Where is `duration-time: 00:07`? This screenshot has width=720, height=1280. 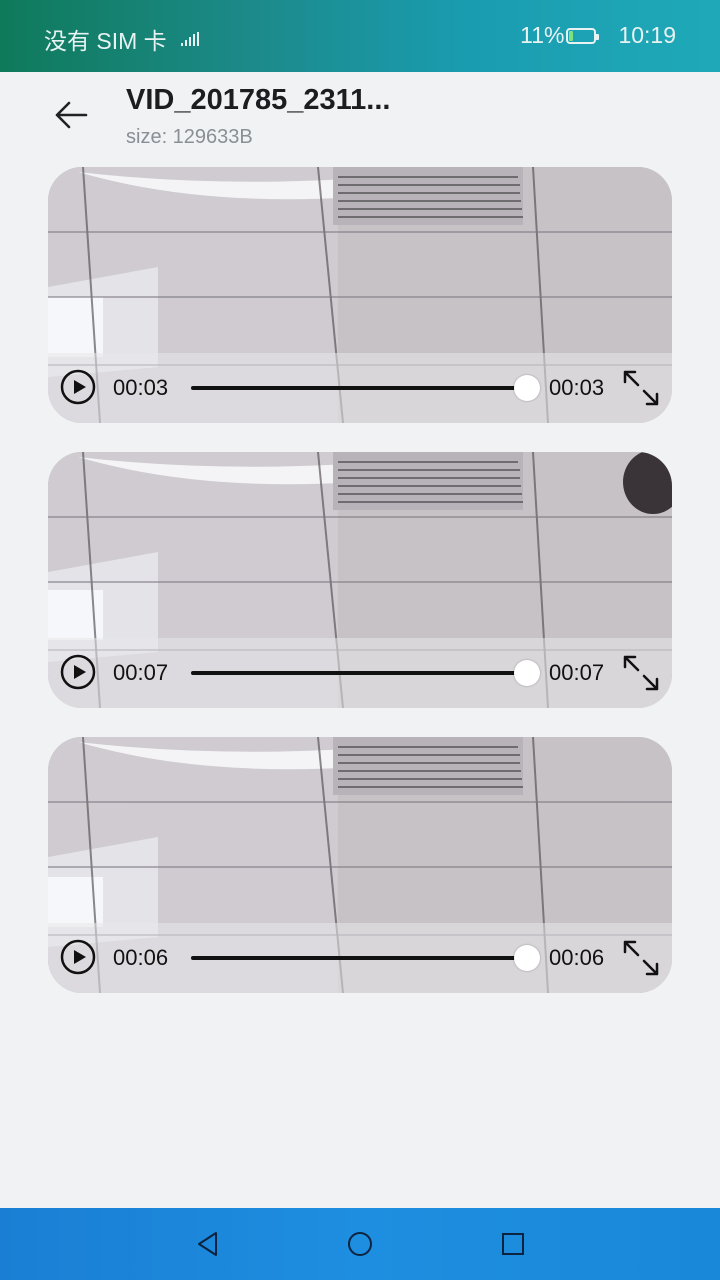
duration-time: 00:07 is located at coordinates (577, 672).